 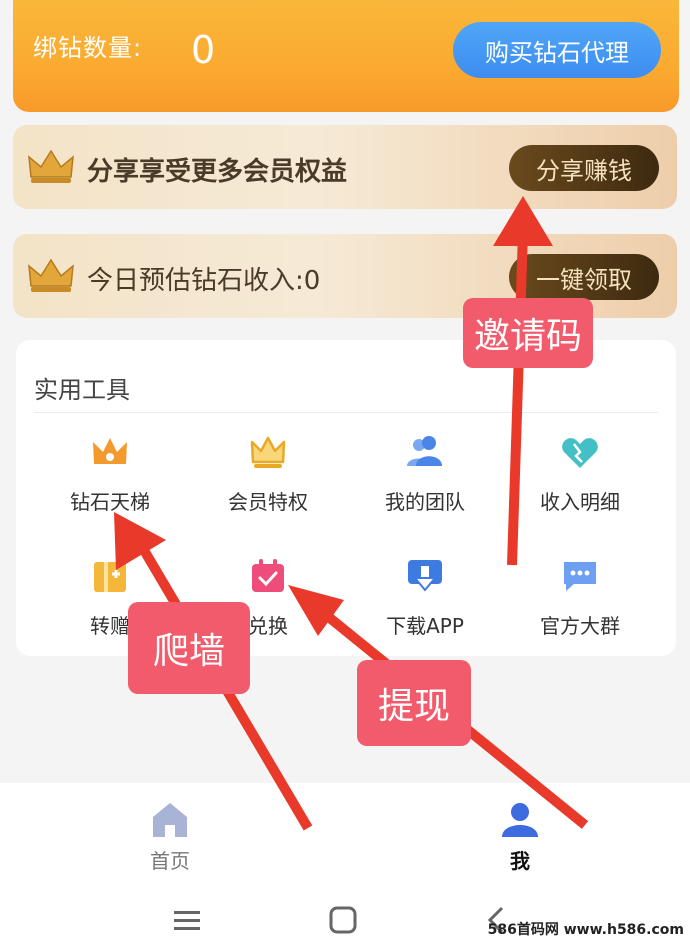 I want to click on calendar-check-icon, so click(x=268, y=575).